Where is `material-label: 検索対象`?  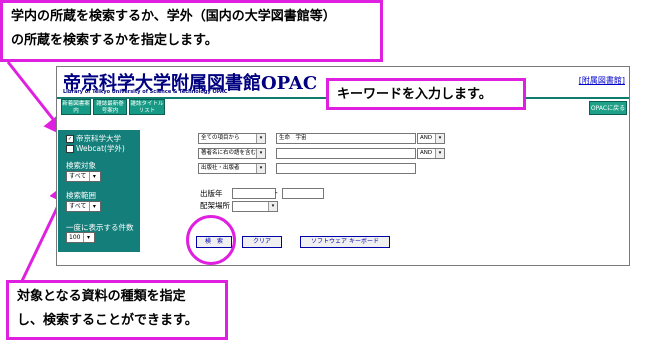
material-label: 検索対象 is located at coordinates (81, 165).